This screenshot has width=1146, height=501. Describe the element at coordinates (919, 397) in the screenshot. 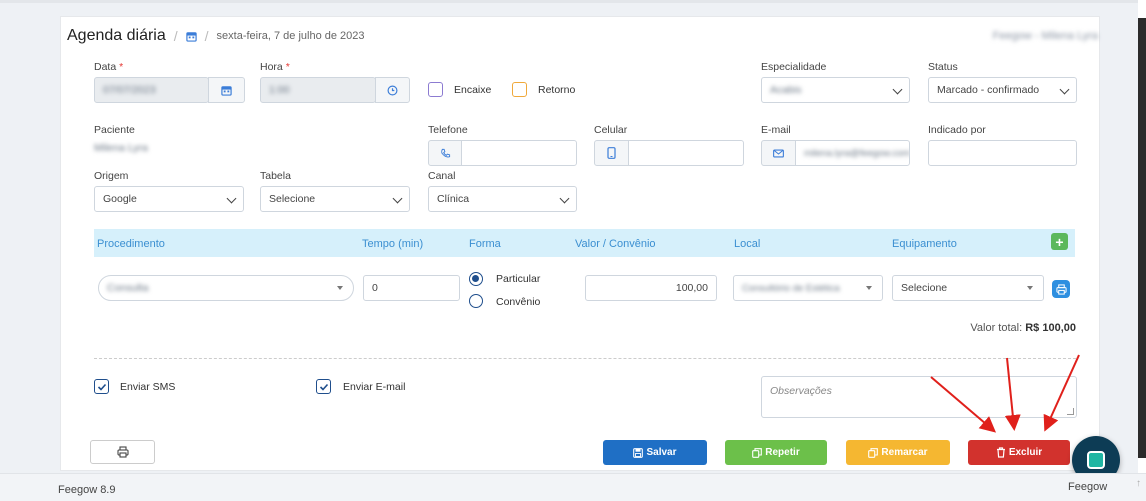

I see `observacoes-textarea: Observações` at that location.